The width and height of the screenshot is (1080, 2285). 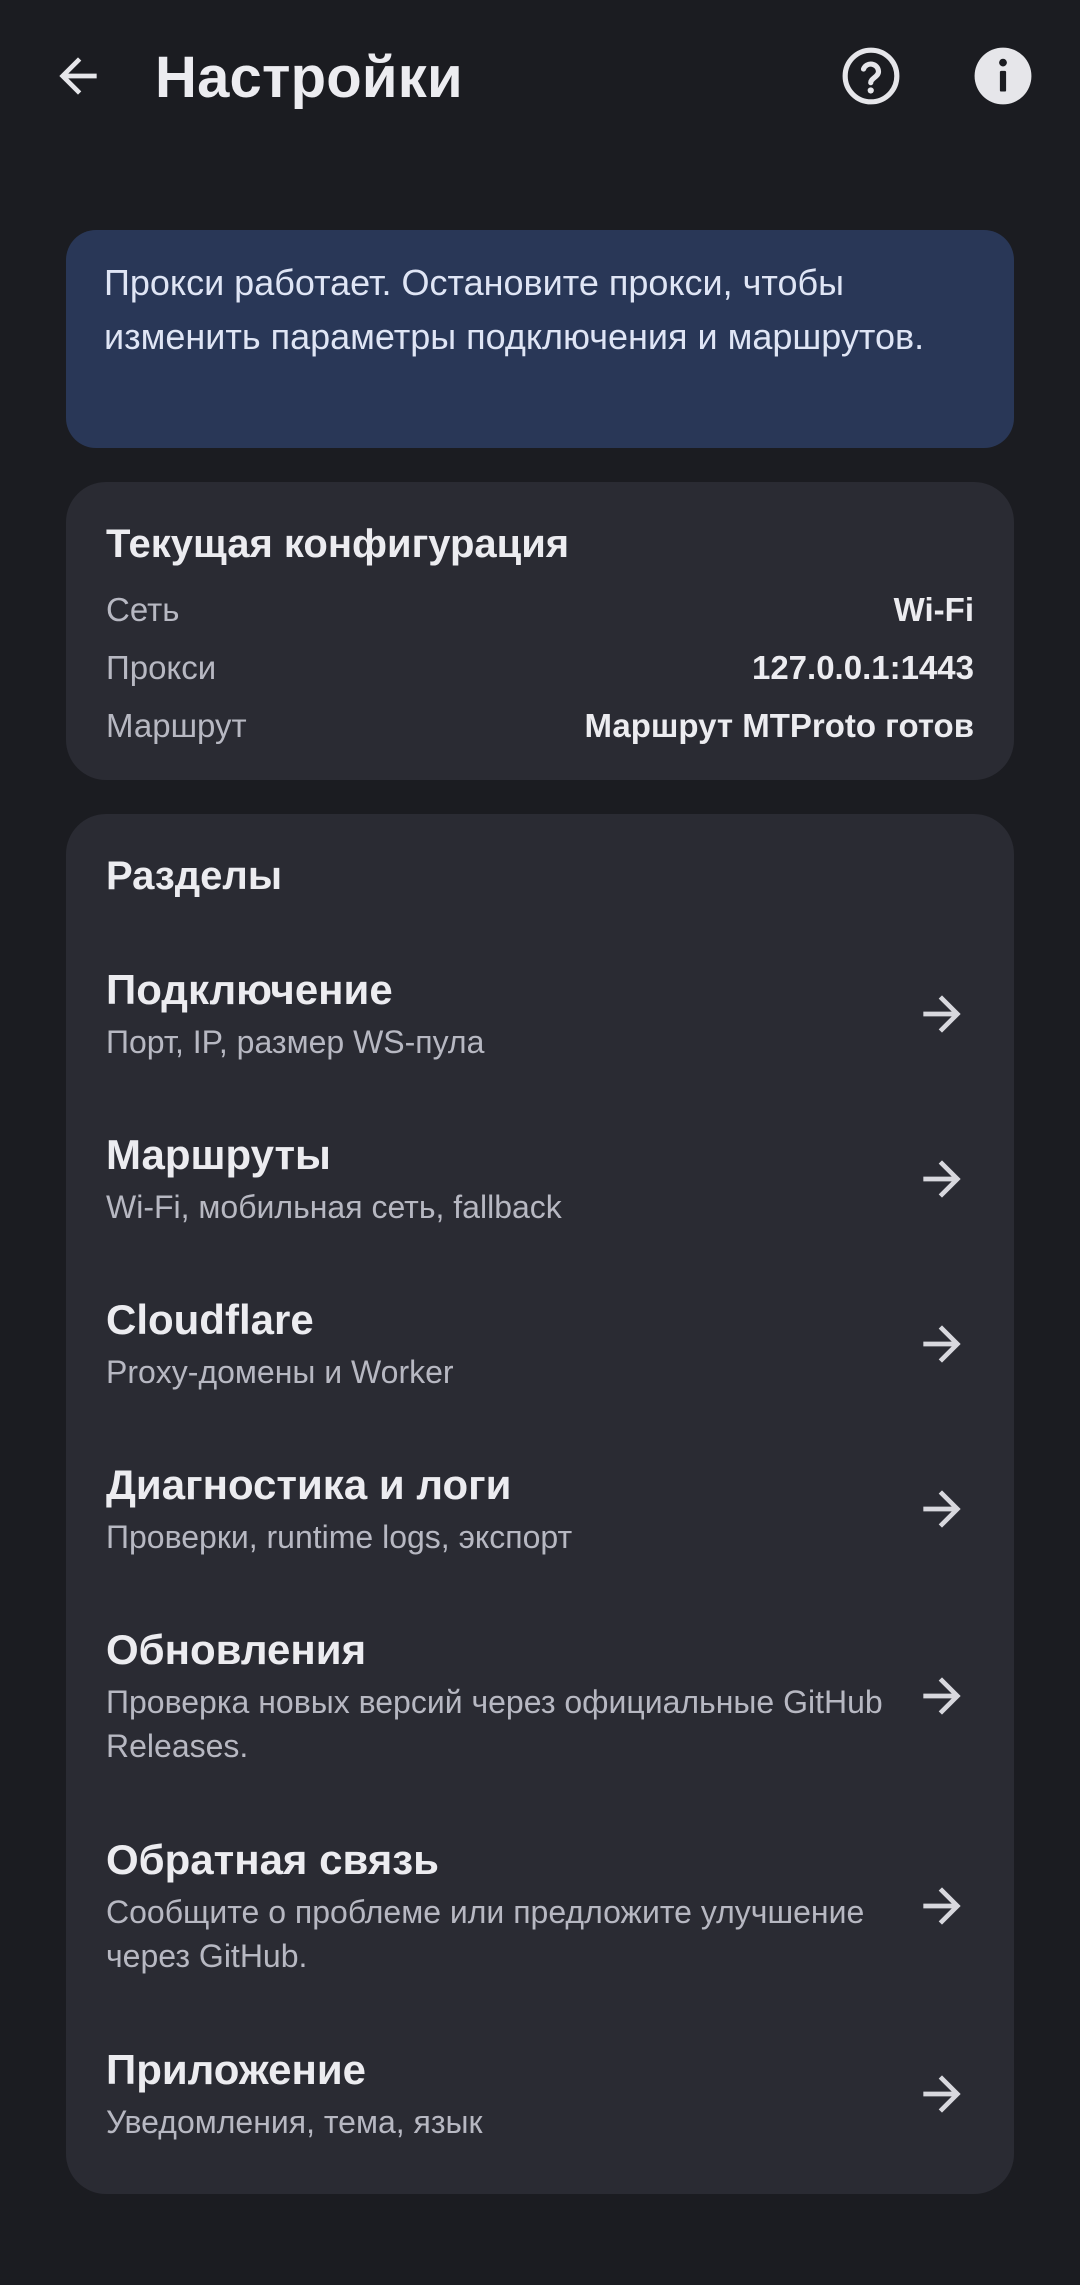 What do you see at coordinates (295, 1042) in the screenshot?
I see `section-item-subtitle: Порт, IP, размер WS-пула` at bounding box center [295, 1042].